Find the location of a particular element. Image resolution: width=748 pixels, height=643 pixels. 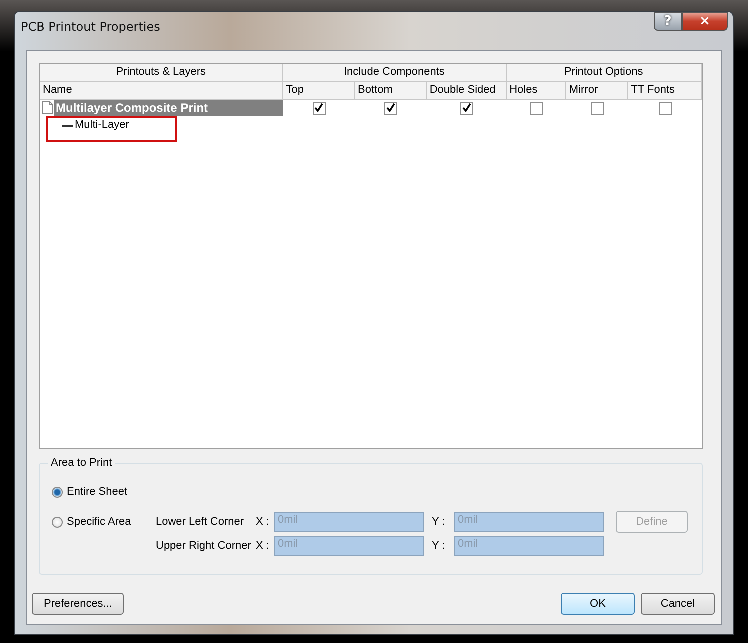

window-title: PCB Printout Properties is located at coordinates (90, 27).